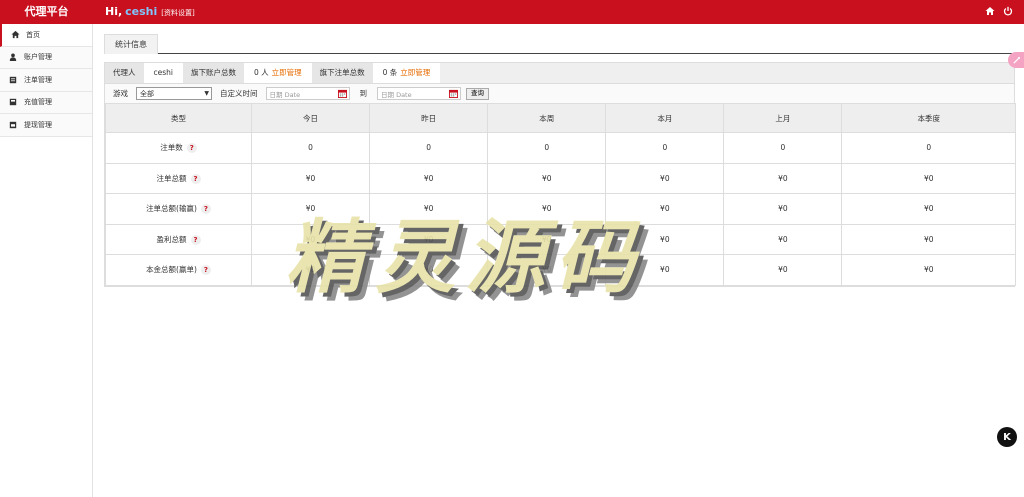 The height and width of the screenshot is (497, 1024). Describe the element at coordinates (46, 11) in the screenshot. I see `brand-title: 代理平台` at that location.